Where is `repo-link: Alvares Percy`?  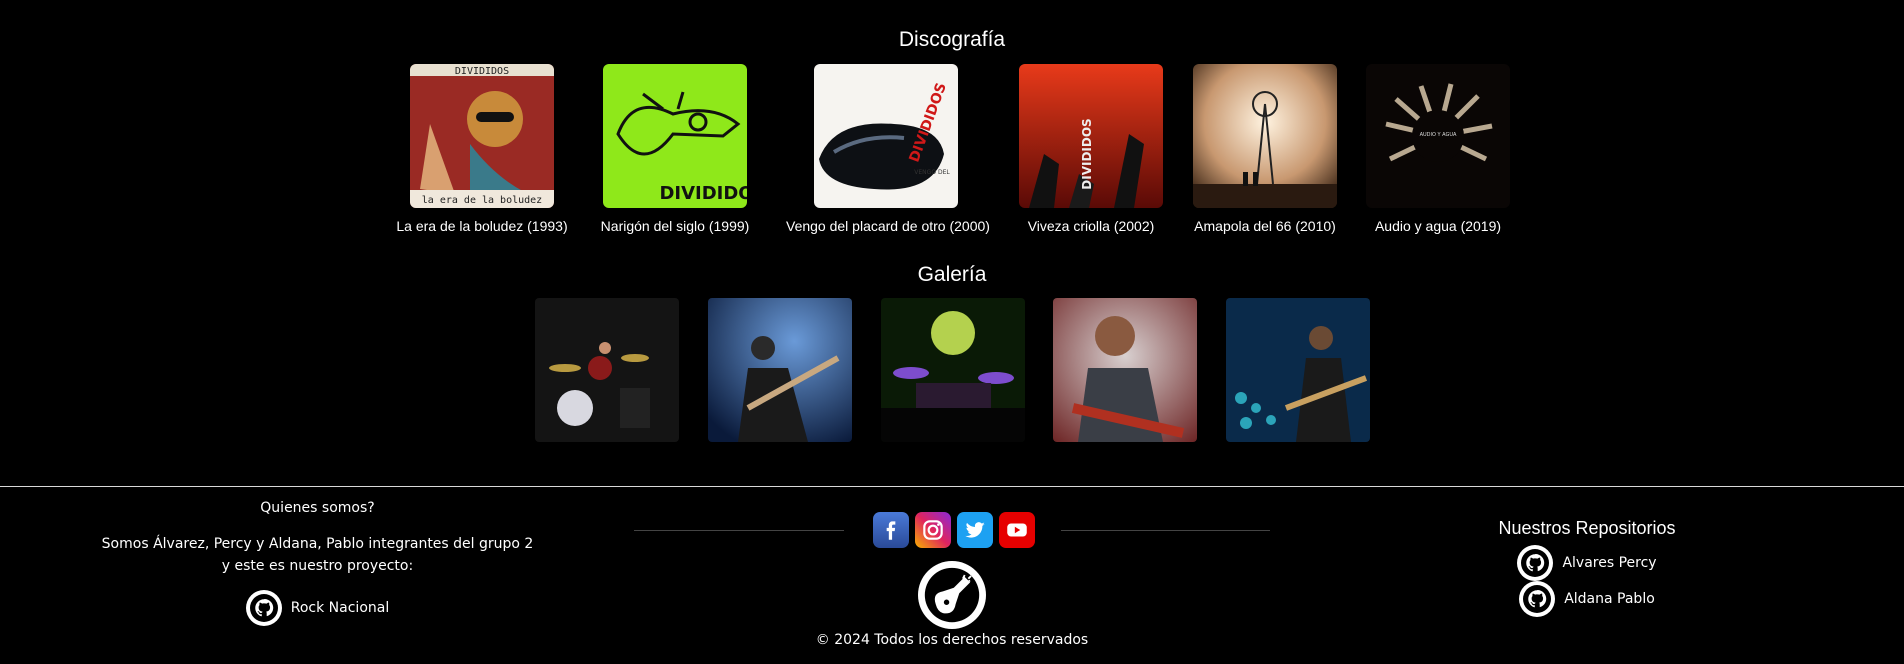 repo-link: Alvares Percy is located at coordinates (1587, 562).